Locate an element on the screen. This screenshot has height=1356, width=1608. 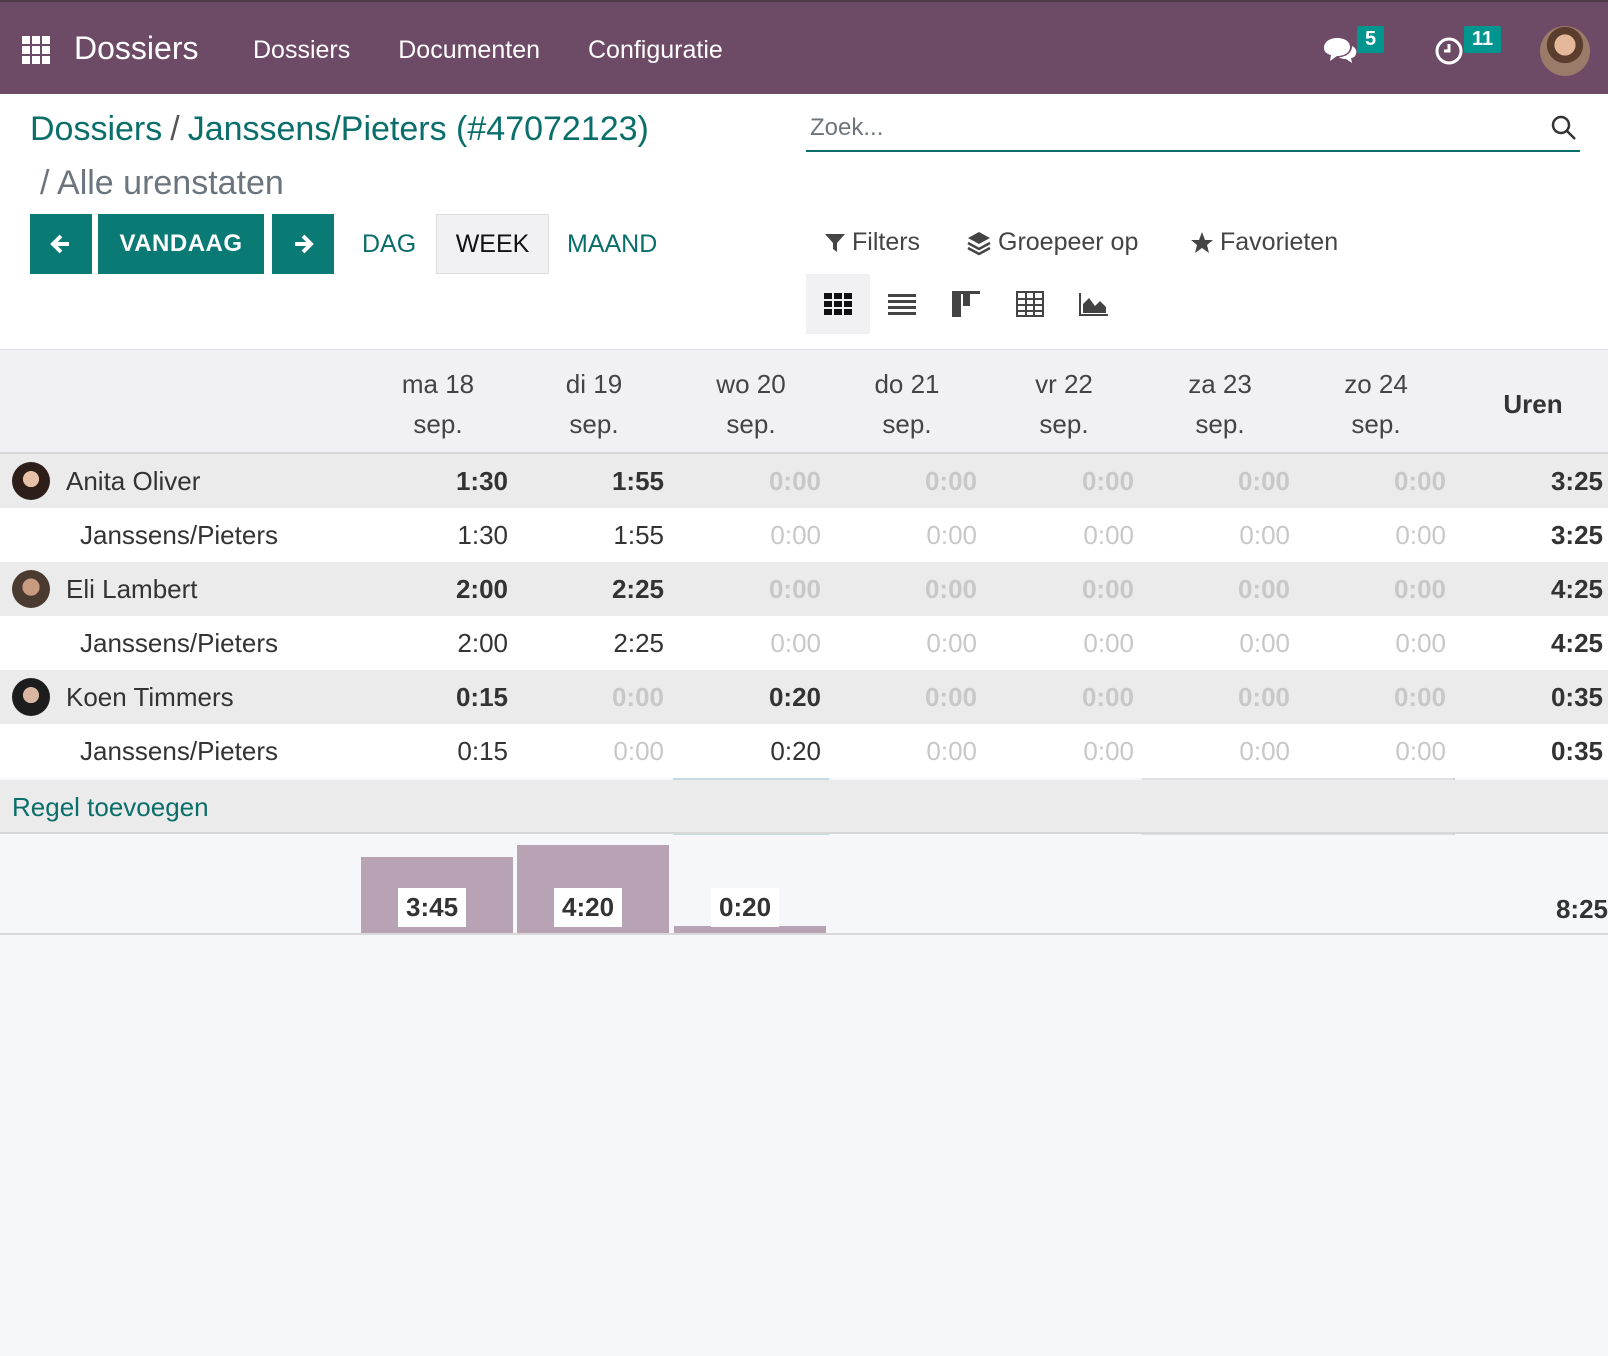
pivot-icon is located at coordinates (1030, 304).